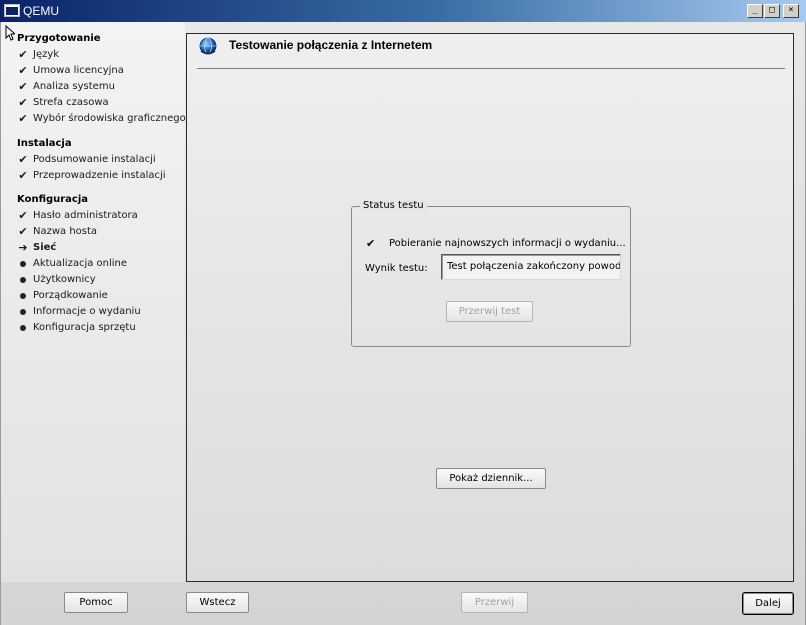 The height and width of the screenshot is (625, 806). I want to click on abort-test-button: Przerwij test, so click(489, 311).